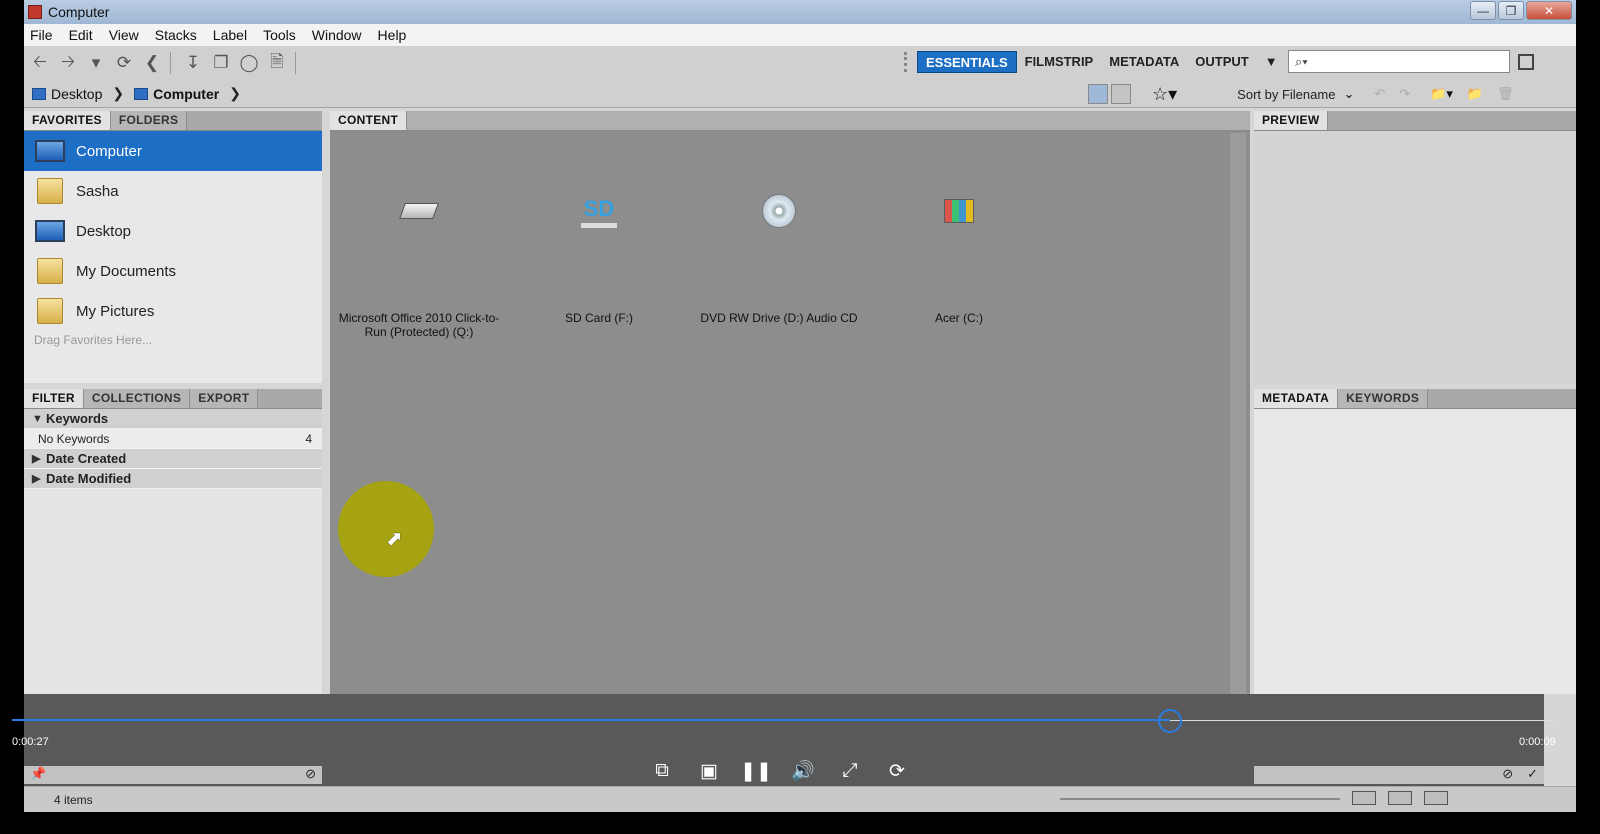  I want to click on tab-preview: PREVIEW, so click(1291, 120).